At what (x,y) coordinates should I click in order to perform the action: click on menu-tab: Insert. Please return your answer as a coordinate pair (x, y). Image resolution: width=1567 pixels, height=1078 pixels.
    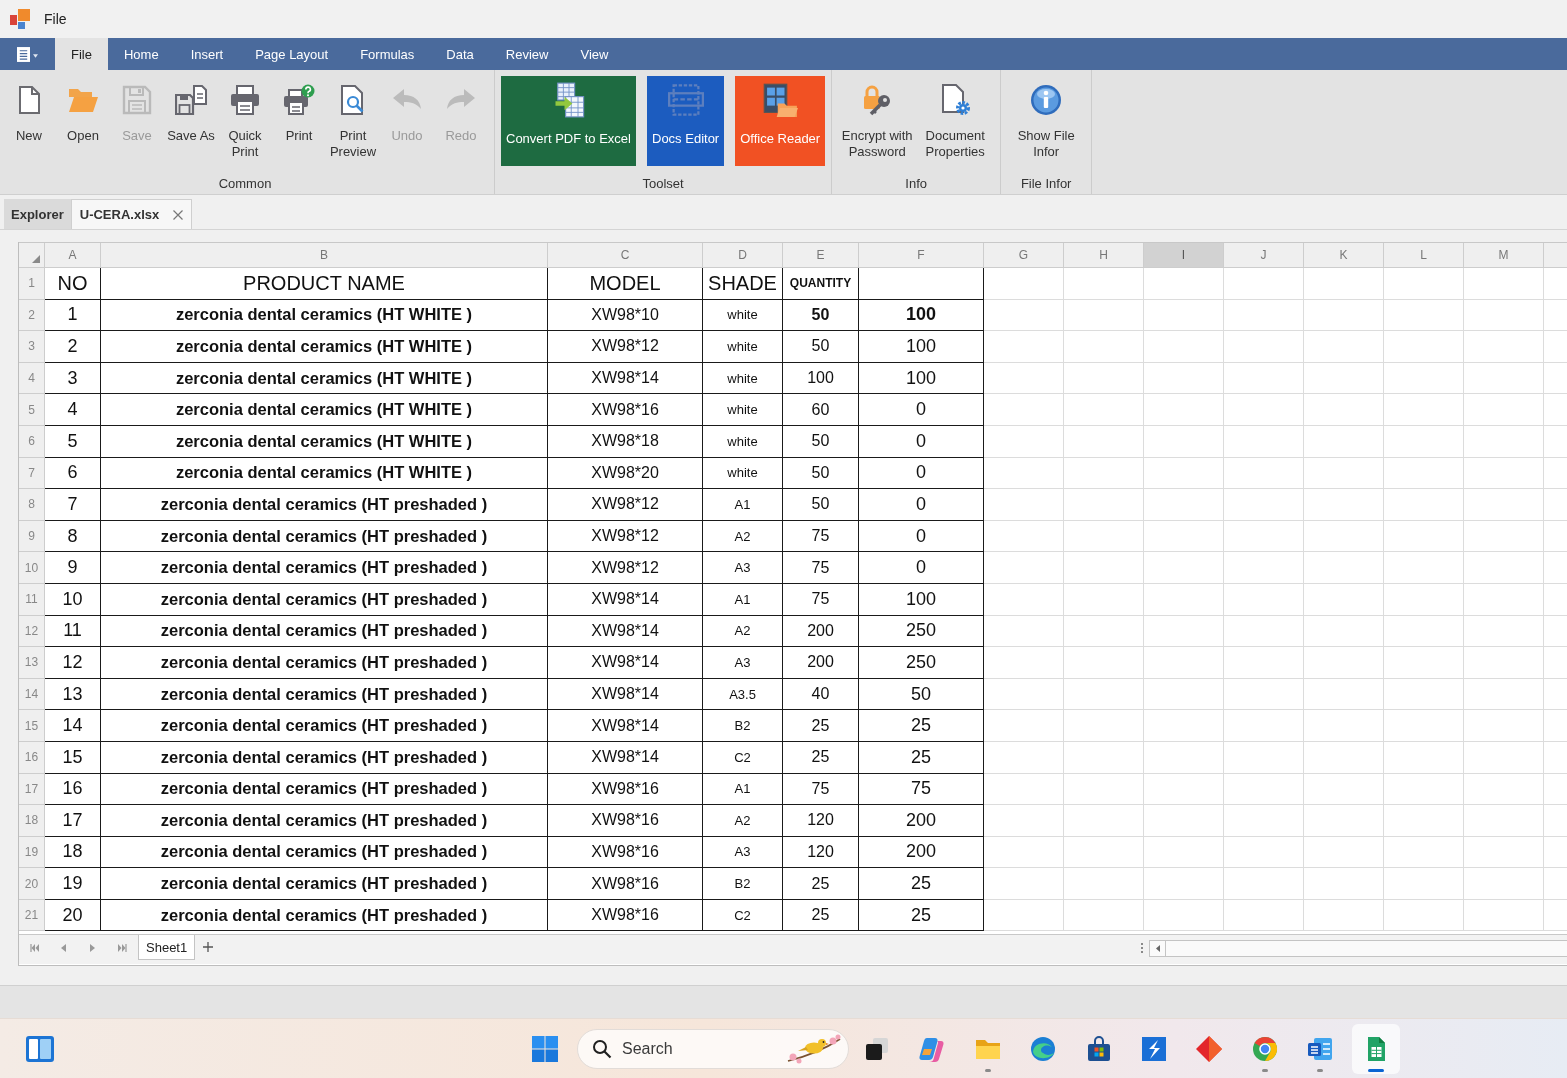
    Looking at the image, I should click on (207, 54).